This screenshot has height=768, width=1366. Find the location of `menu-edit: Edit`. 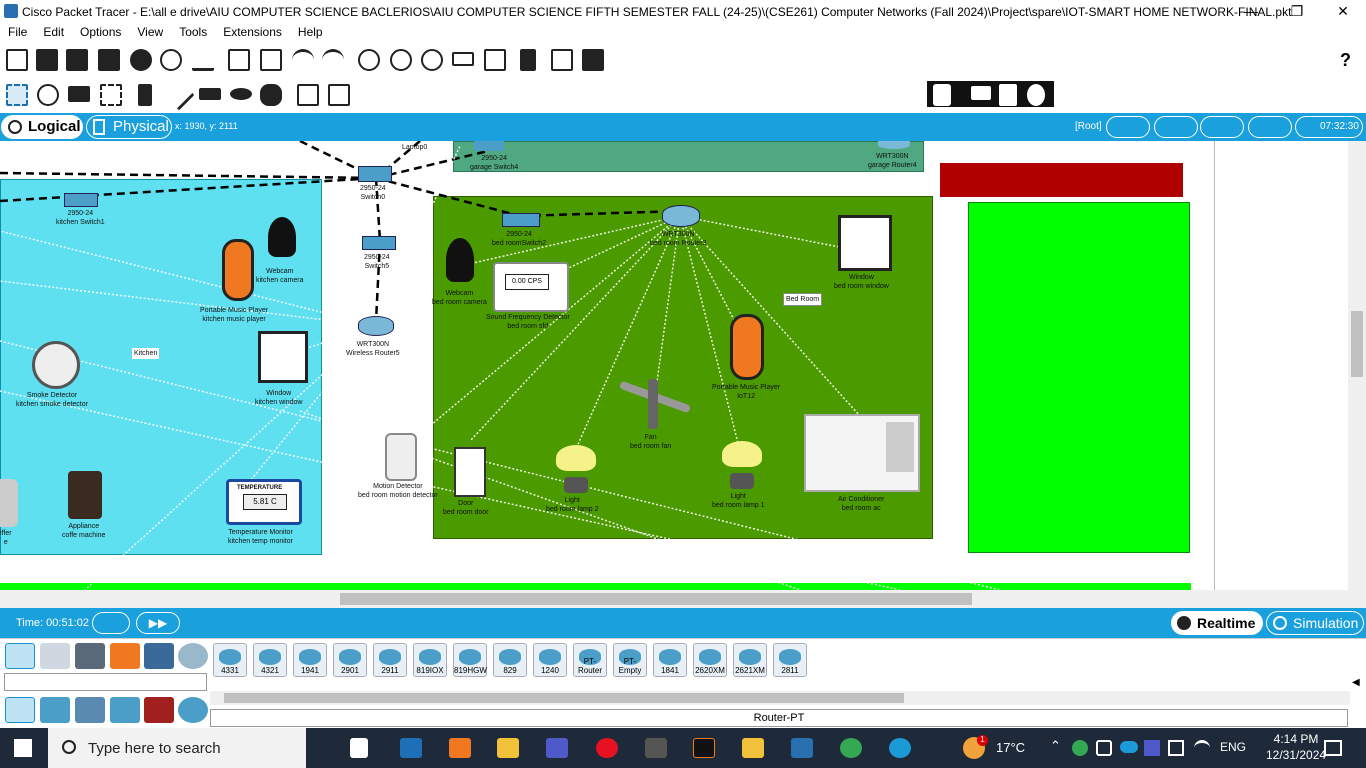

menu-edit: Edit is located at coordinates (53, 32).